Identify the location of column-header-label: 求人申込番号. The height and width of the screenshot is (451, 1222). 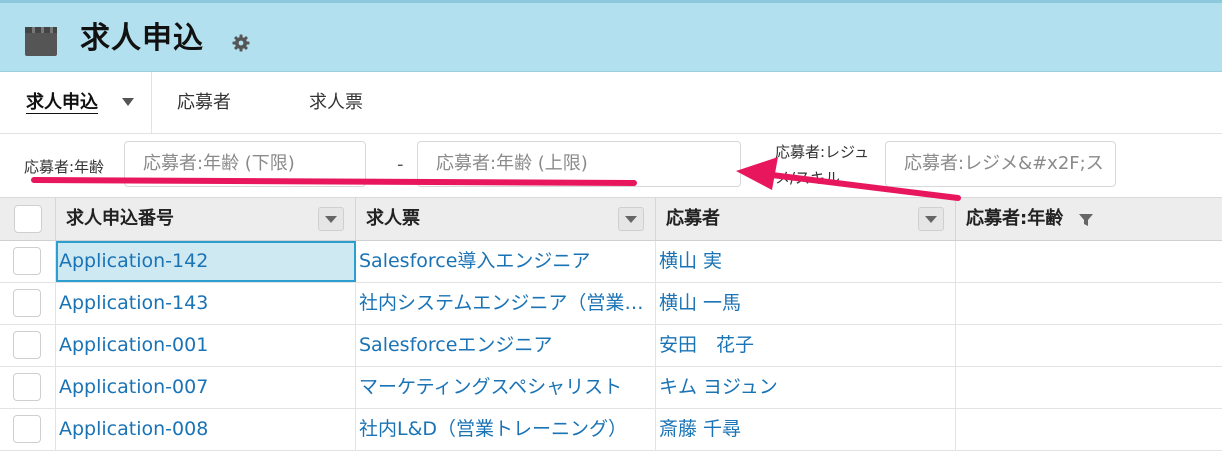
(120, 218).